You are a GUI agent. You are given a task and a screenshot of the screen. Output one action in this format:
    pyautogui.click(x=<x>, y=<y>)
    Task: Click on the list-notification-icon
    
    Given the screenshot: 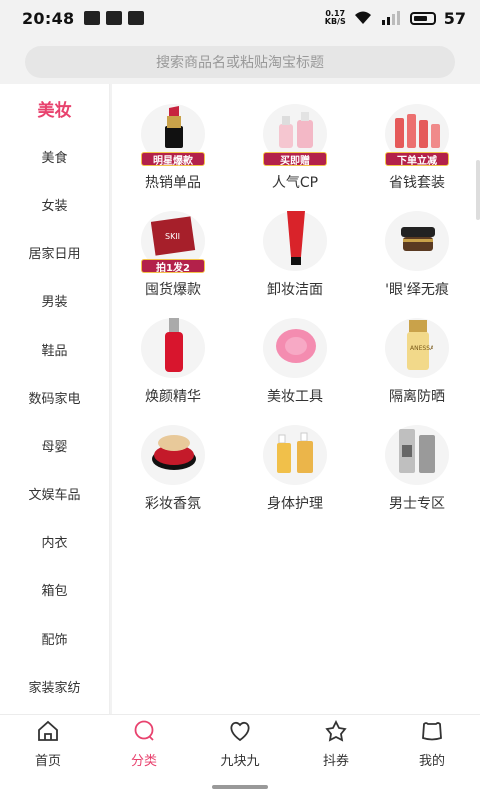 What is the action you would take?
    pyautogui.click(x=136, y=18)
    